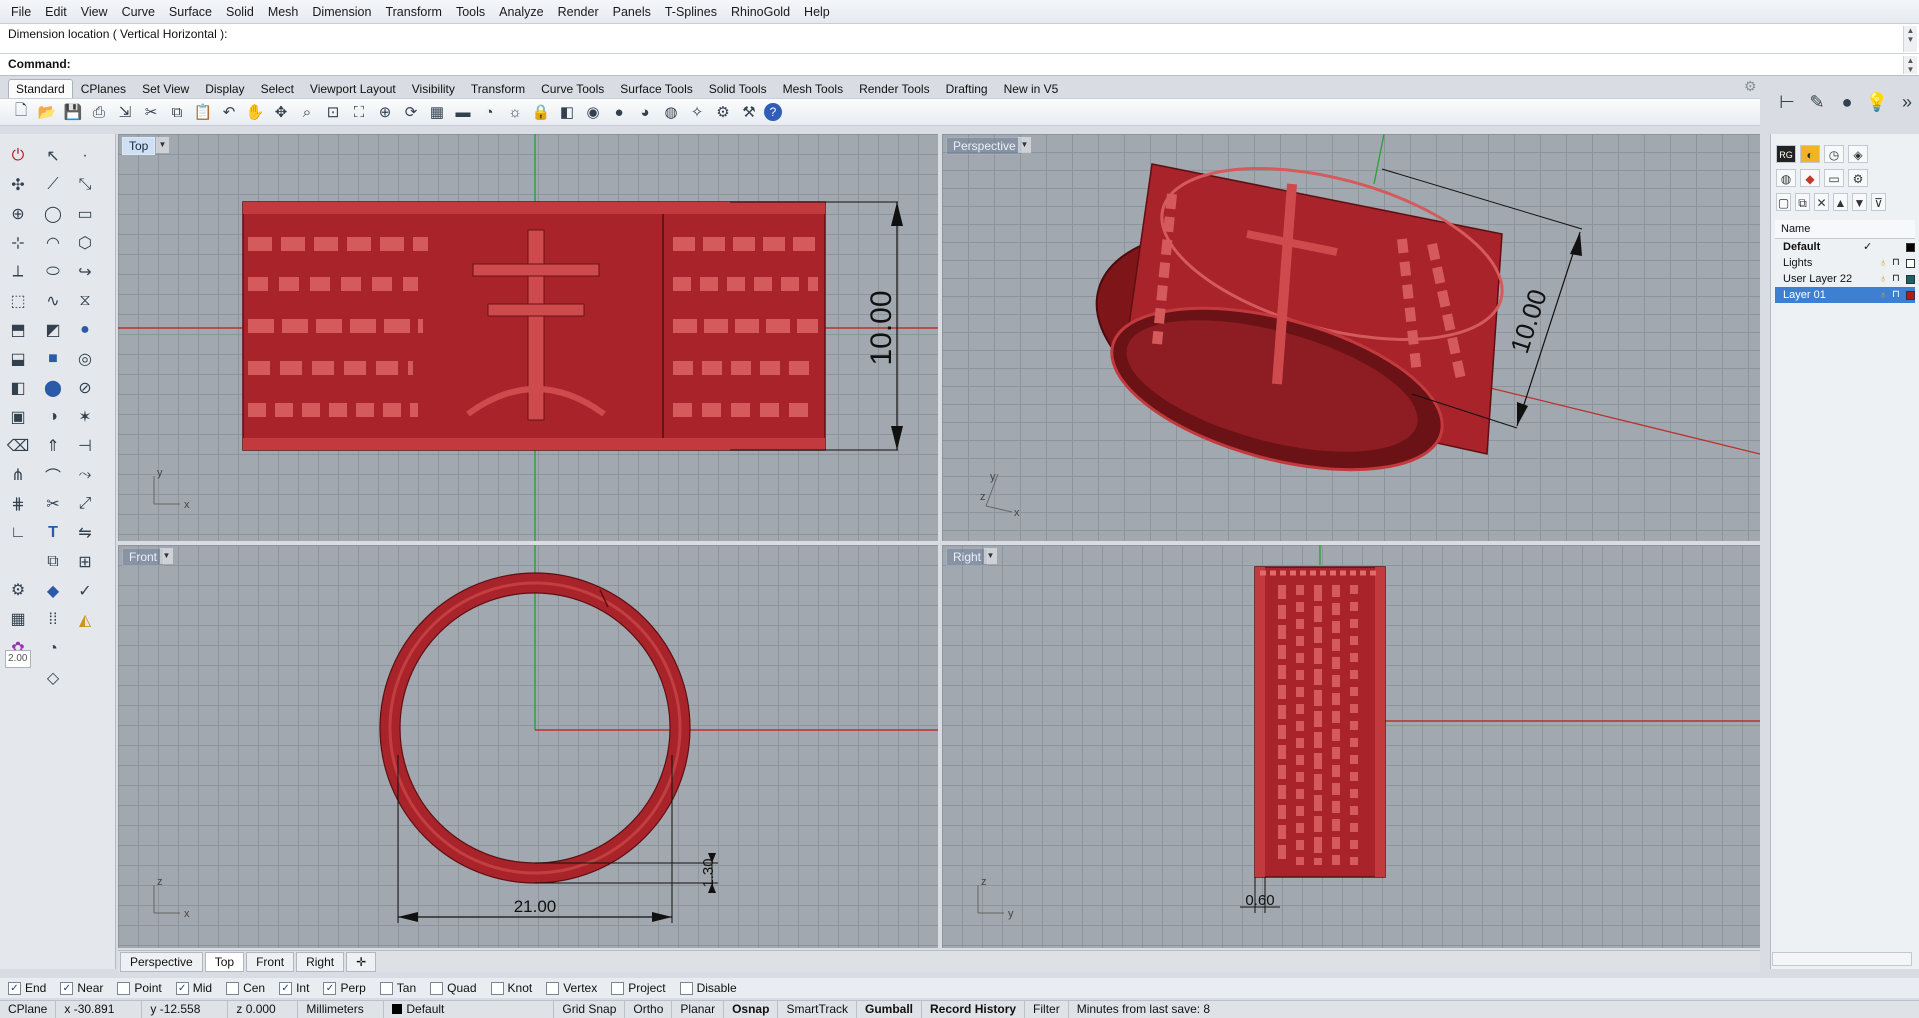  I want to click on sphere-wire-icon: ⊕, so click(18, 214).